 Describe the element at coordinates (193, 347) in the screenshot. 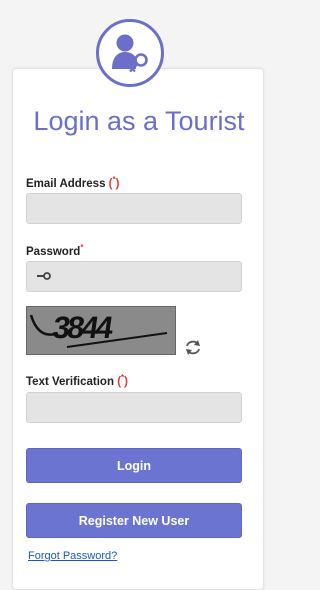

I see `refresh-icon` at that location.